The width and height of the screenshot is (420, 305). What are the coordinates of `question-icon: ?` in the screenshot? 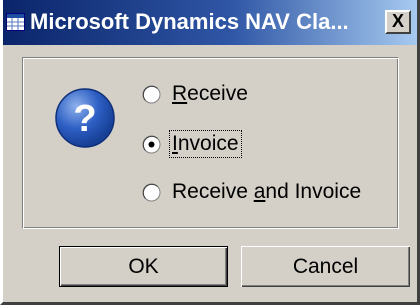 It's located at (85, 118).